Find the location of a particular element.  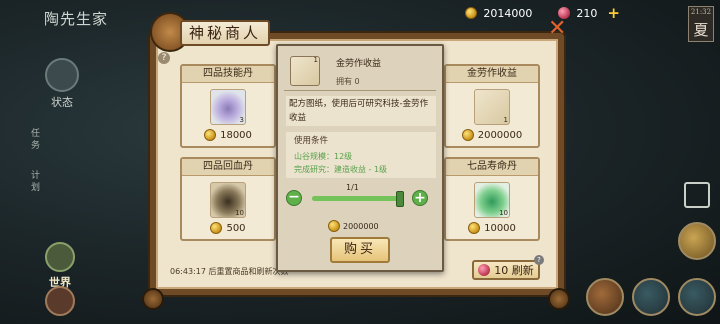

camera-frame-icon is located at coordinates (697, 195).